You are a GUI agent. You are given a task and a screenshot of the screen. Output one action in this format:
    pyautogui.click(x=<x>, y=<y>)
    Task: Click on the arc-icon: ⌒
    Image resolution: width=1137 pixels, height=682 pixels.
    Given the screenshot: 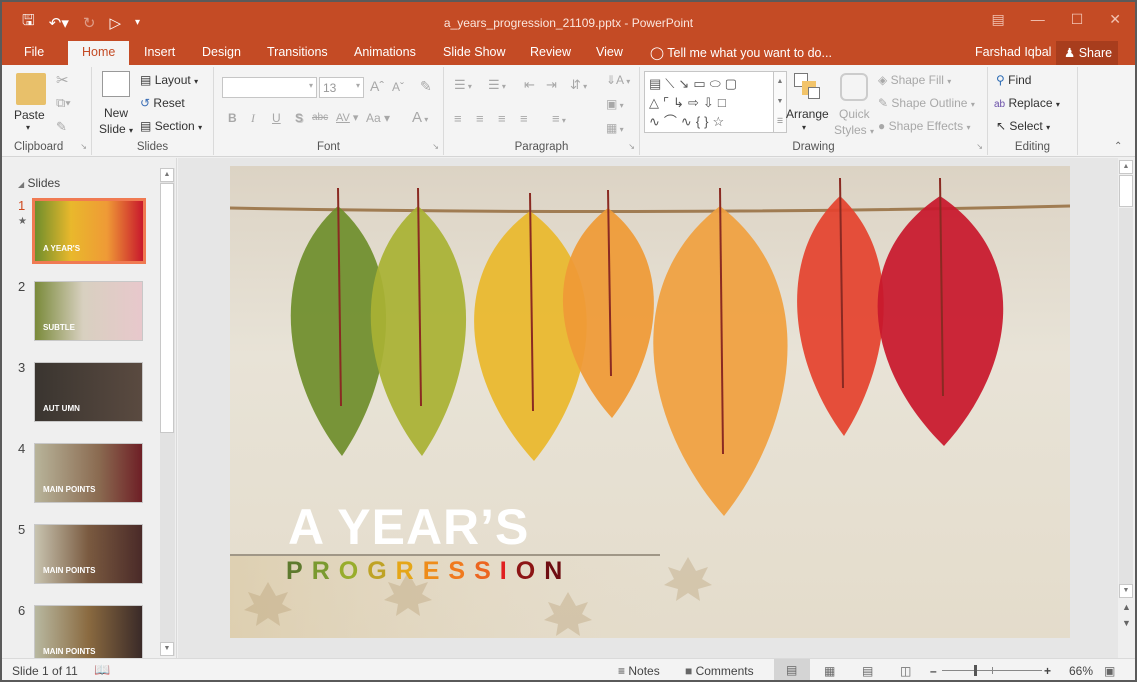 What is the action you would take?
    pyautogui.click(x=672, y=121)
    